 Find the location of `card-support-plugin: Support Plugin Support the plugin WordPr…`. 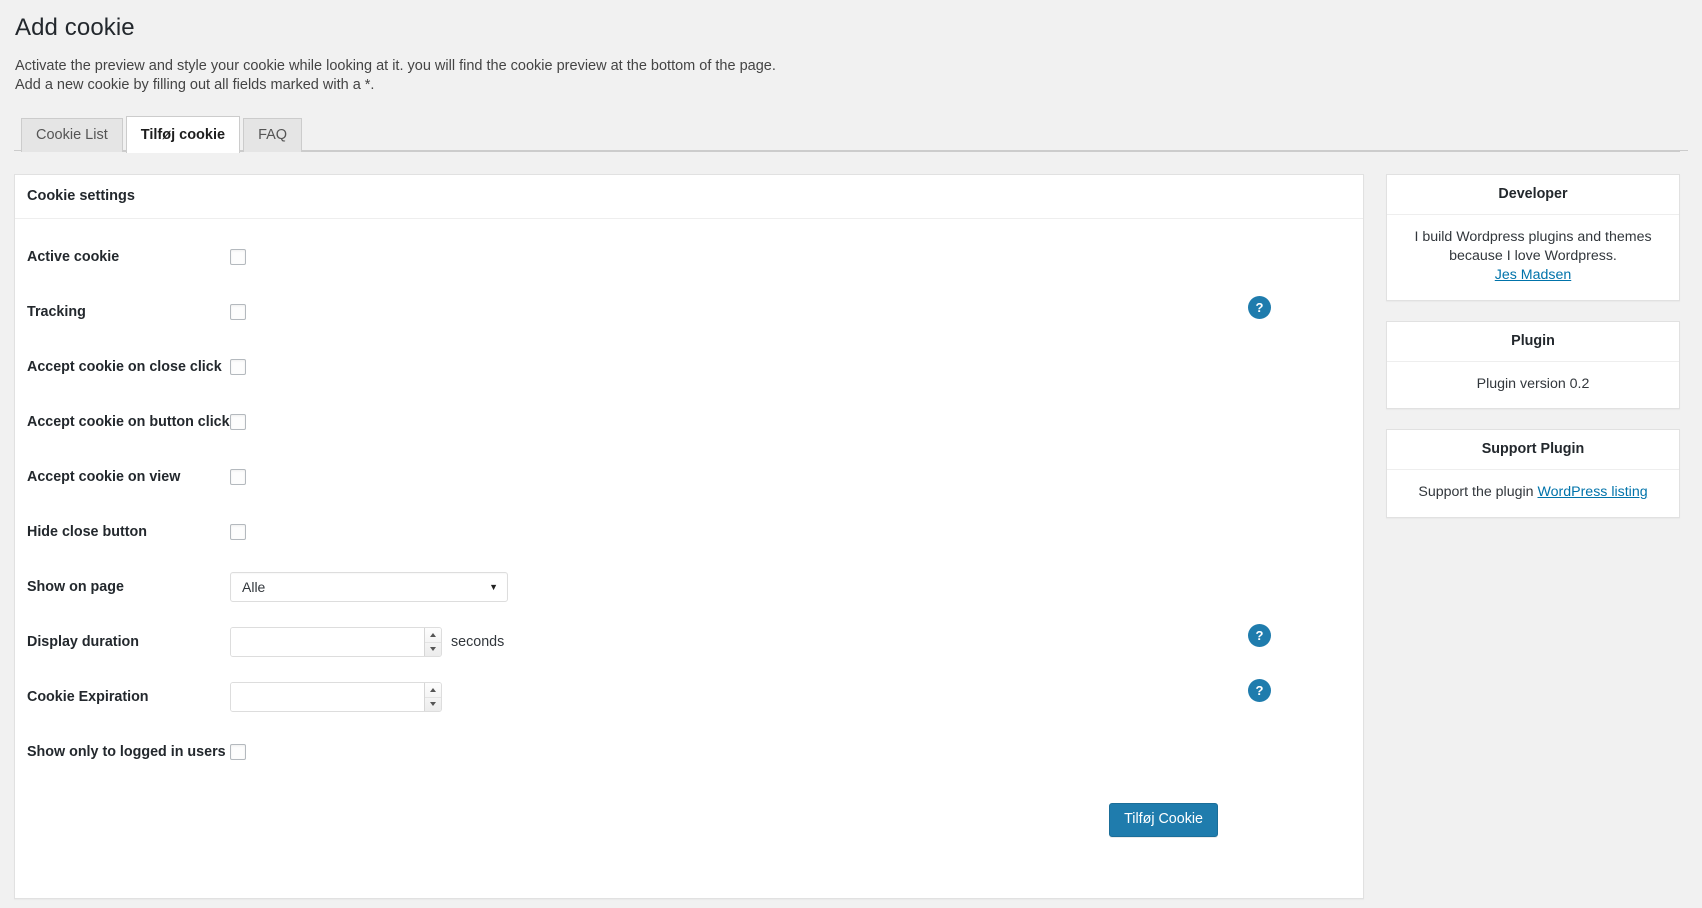

card-support-plugin: Support Plugin Support the plugin WordPr… is located at coordinates (1533, 474).